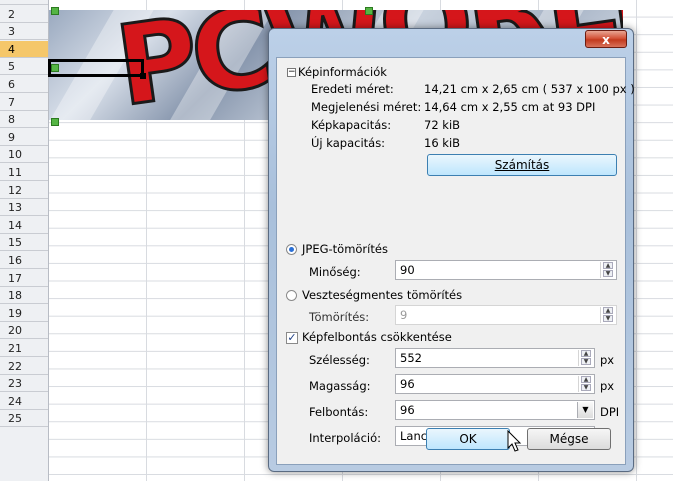  Describe the element at coordinates (506, 270) in the screenshot. I see `quality-stepper: 90 ▲ ▼` at that location.